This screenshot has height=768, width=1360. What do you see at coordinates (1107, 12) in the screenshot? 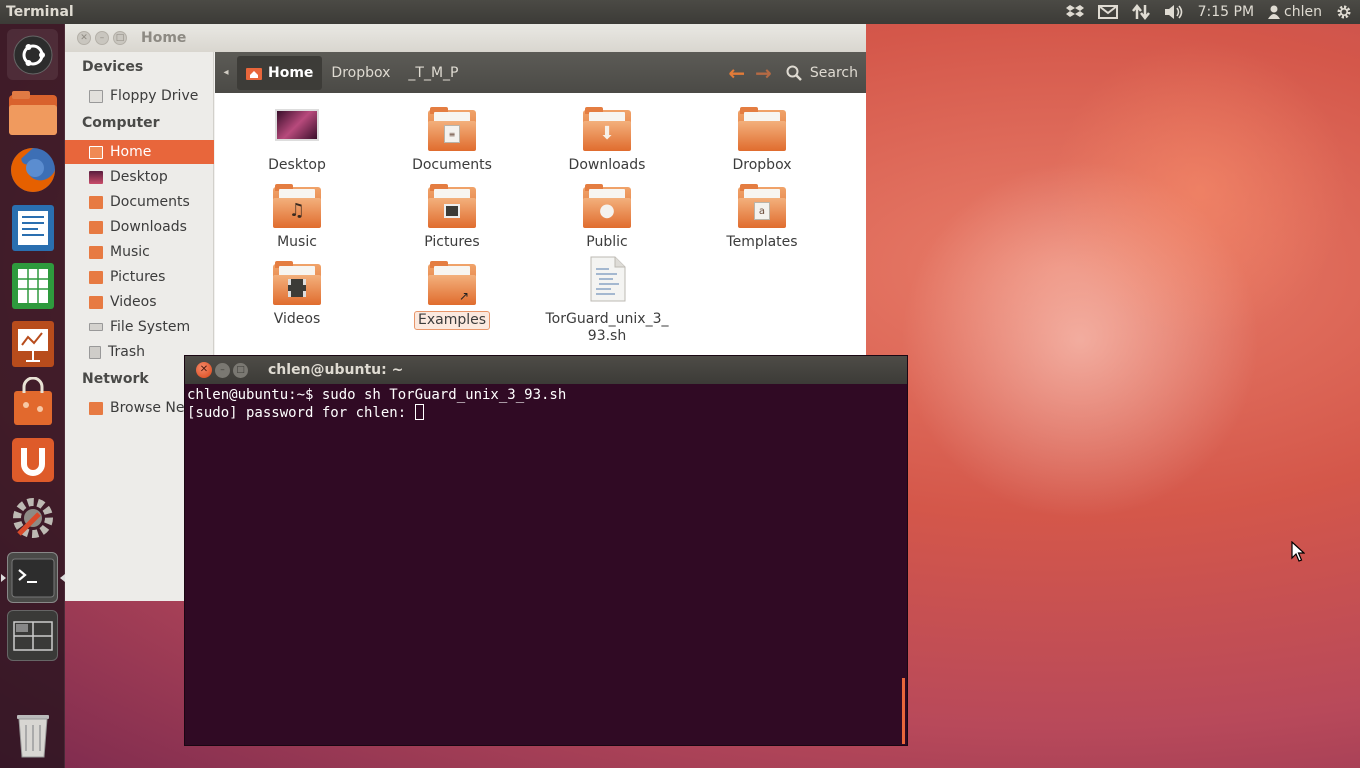
I see `mail-icon` at bounding box center [1107, 12].